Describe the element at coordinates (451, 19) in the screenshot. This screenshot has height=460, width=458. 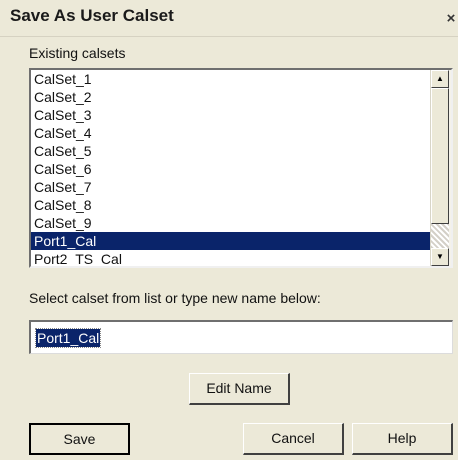
I see `close-icon: ×` at that location.